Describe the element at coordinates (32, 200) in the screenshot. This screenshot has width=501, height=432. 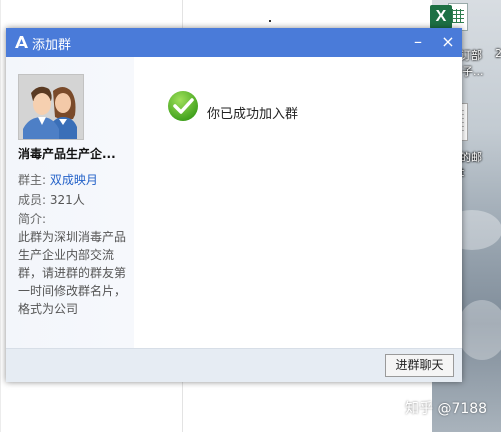
I see `members-label: 成员:` at that location.